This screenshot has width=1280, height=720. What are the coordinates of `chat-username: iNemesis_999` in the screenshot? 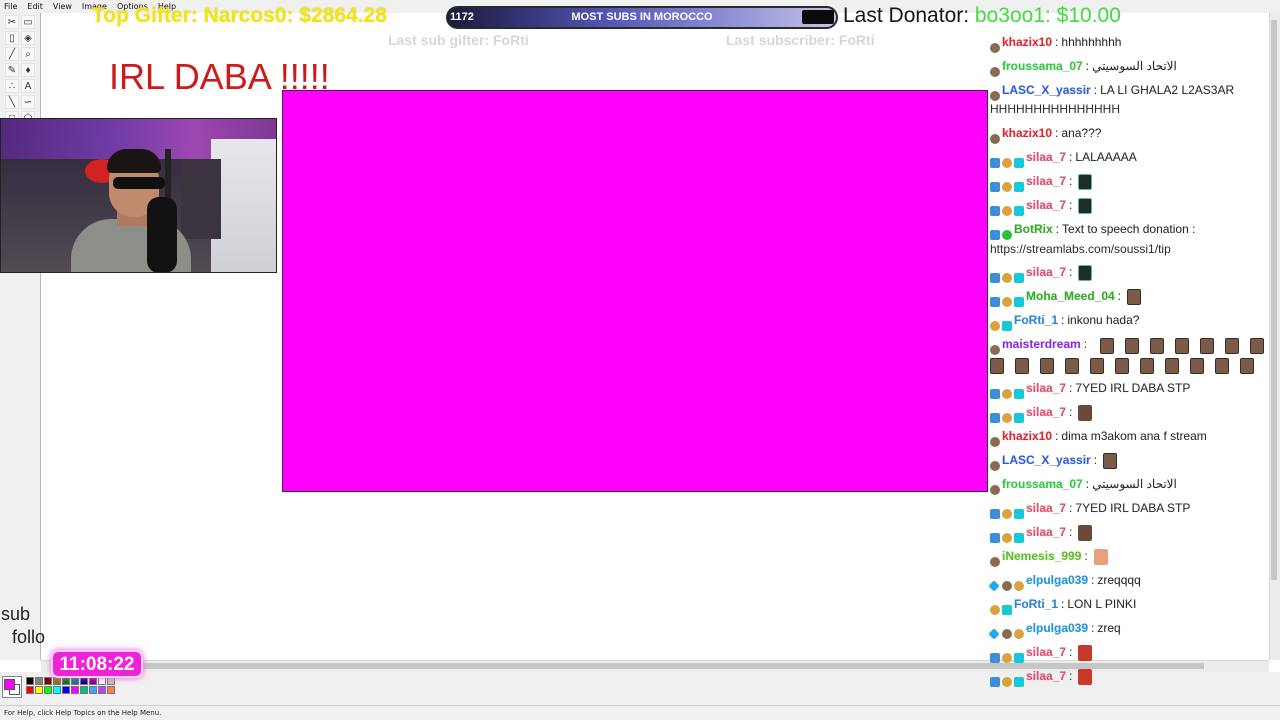 It's located at (1041, 556).